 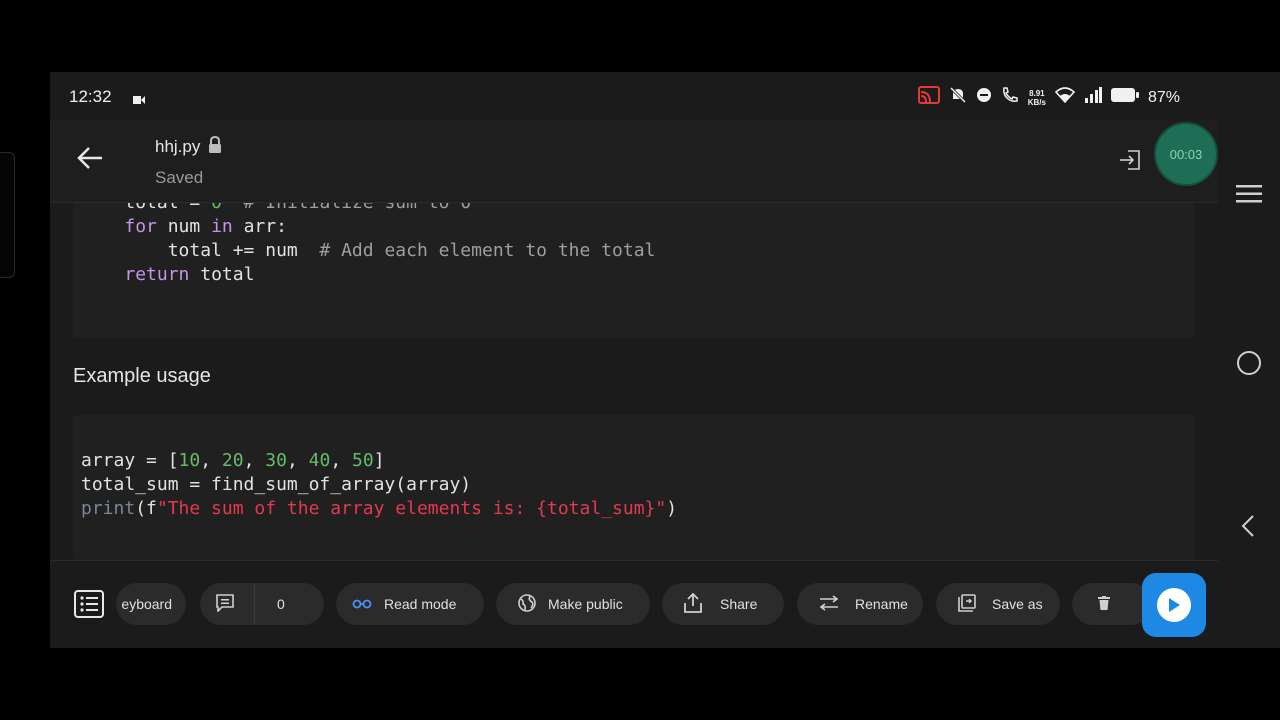 I want to click on lock-icon, so click(x=215, y=146).